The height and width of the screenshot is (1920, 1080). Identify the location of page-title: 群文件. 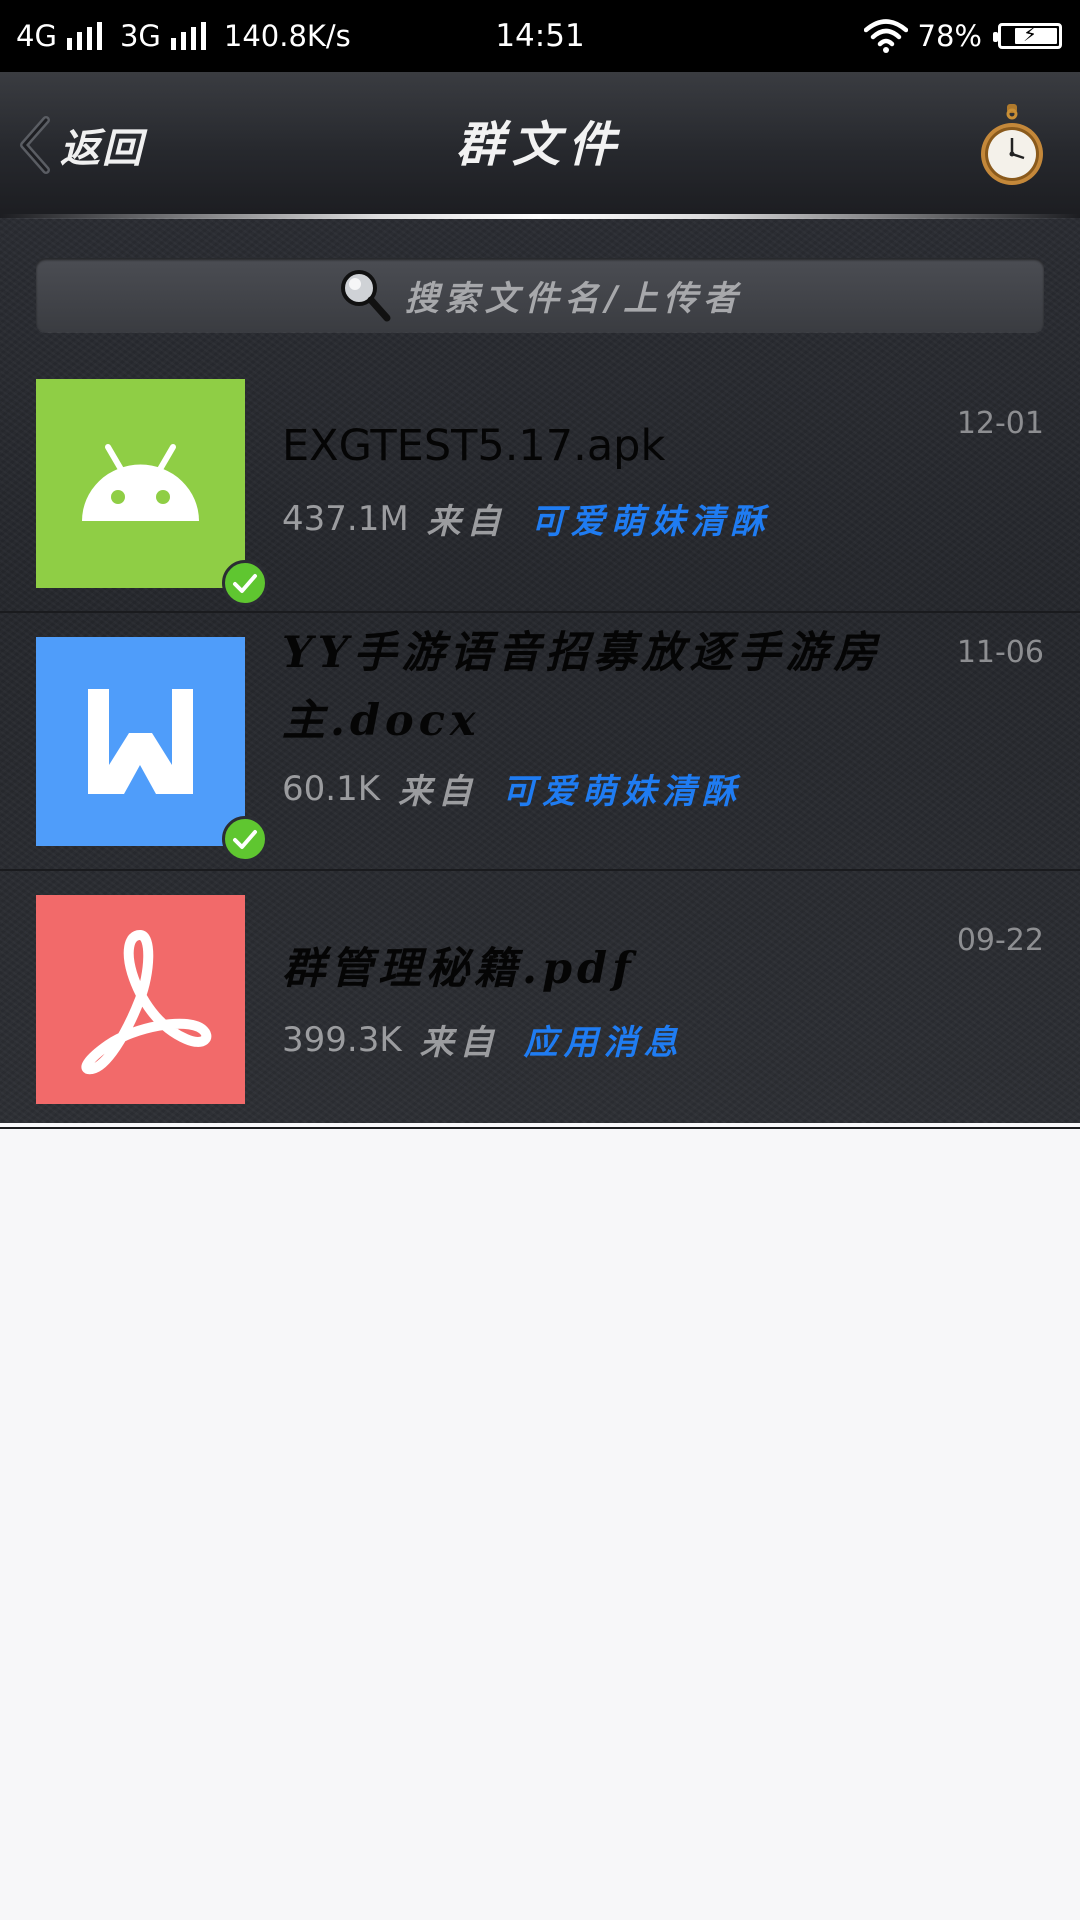
(539, 145).